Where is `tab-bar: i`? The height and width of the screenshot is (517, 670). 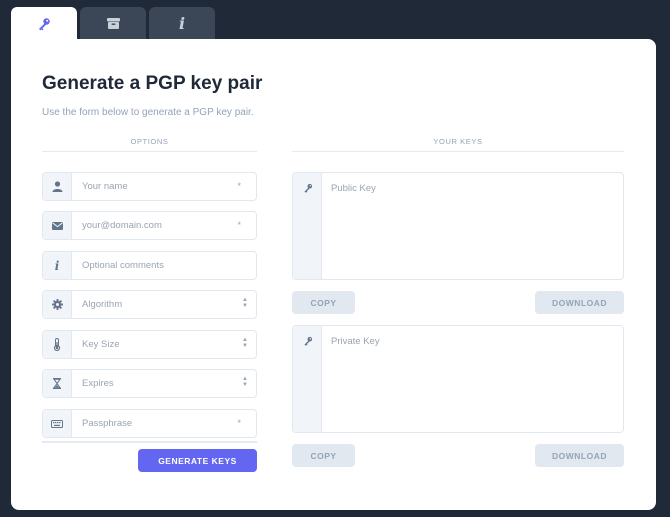 tab-bar: i is located at coordinates (113, 23).